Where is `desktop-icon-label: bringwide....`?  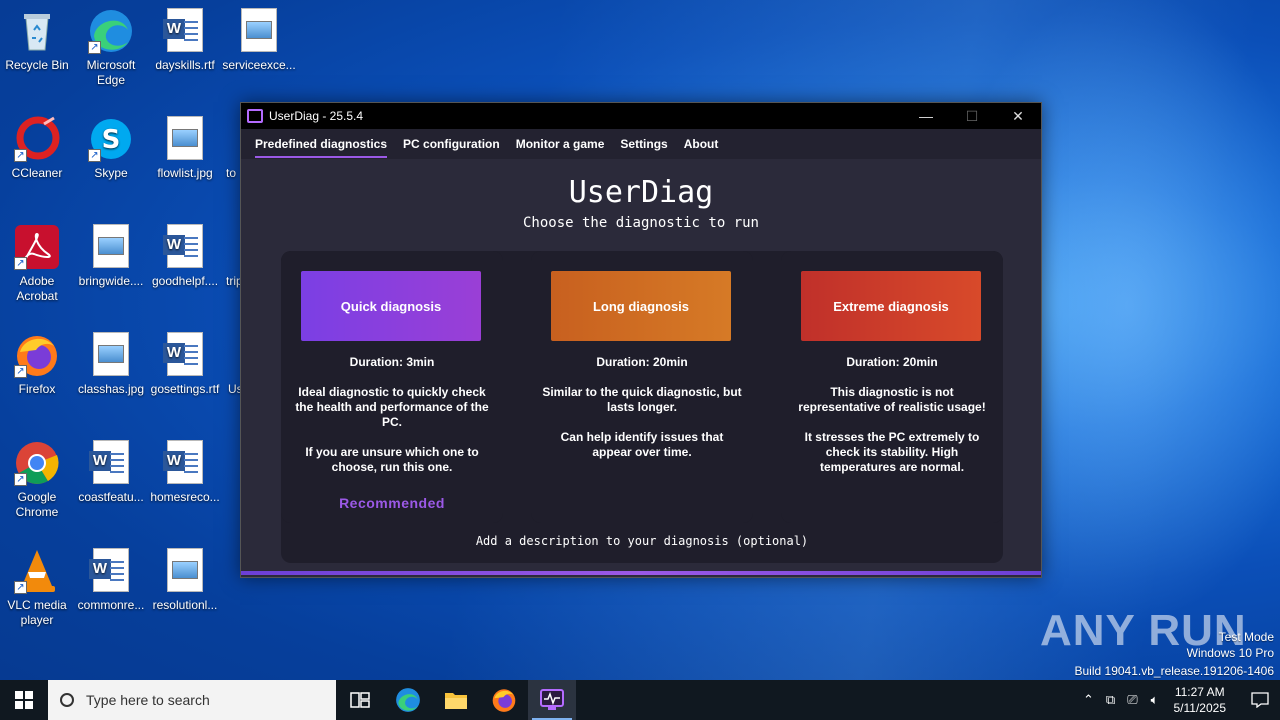 desktop-icon-label: bringwide.... is located at coordinates (111, 281).